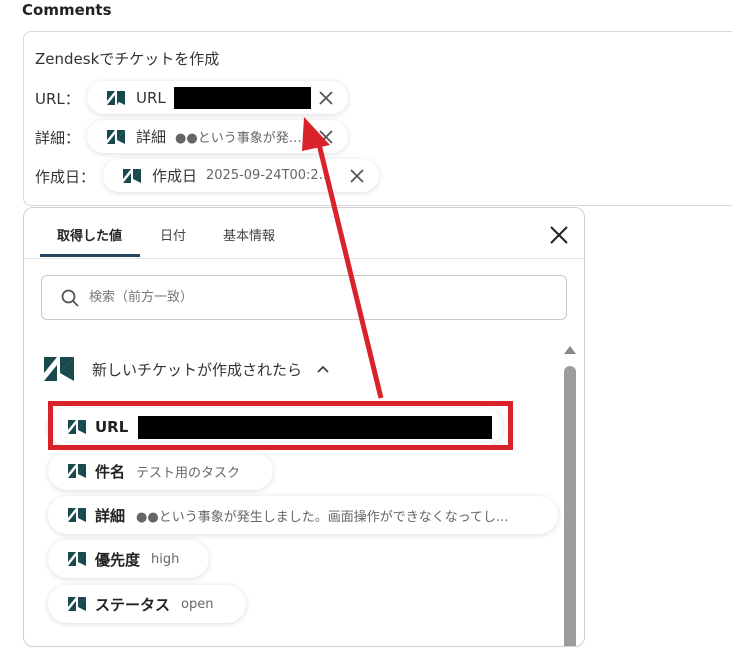 This screenshot has height=647, width=732. Describe the element at coordinates (127, 59) in the screenshot. I see `comment-title: Zendeskでチケットを作成` at that location.